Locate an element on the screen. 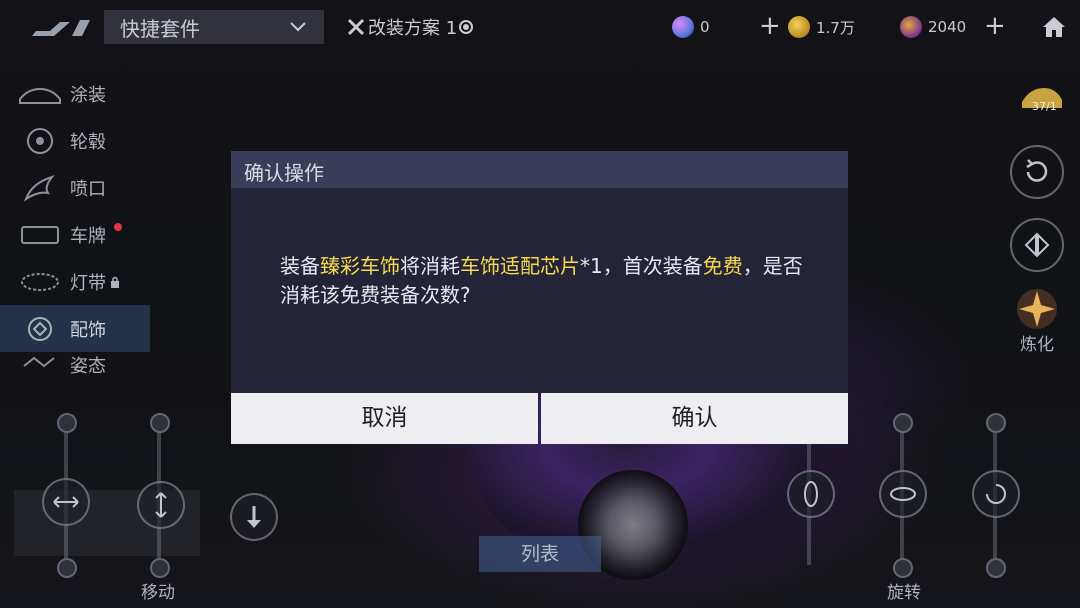  move-horizontal-button is located at coordinates (66, 502).